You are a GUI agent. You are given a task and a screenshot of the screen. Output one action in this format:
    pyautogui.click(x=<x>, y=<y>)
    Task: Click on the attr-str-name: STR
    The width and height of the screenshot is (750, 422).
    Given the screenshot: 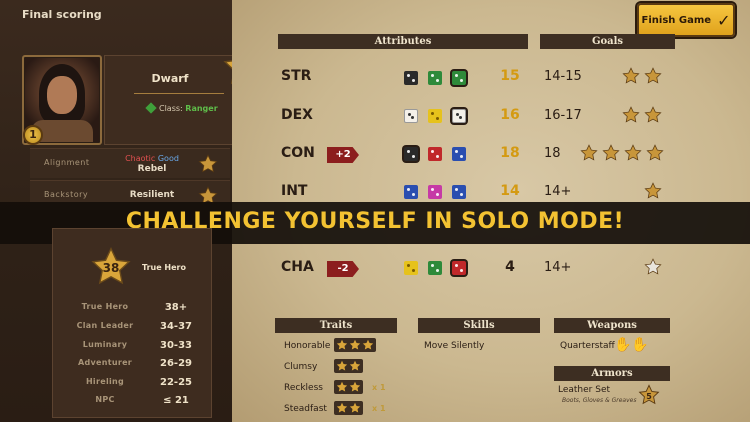 What is the action you would take?
    pyautogui.click(x=296, y=76)
    